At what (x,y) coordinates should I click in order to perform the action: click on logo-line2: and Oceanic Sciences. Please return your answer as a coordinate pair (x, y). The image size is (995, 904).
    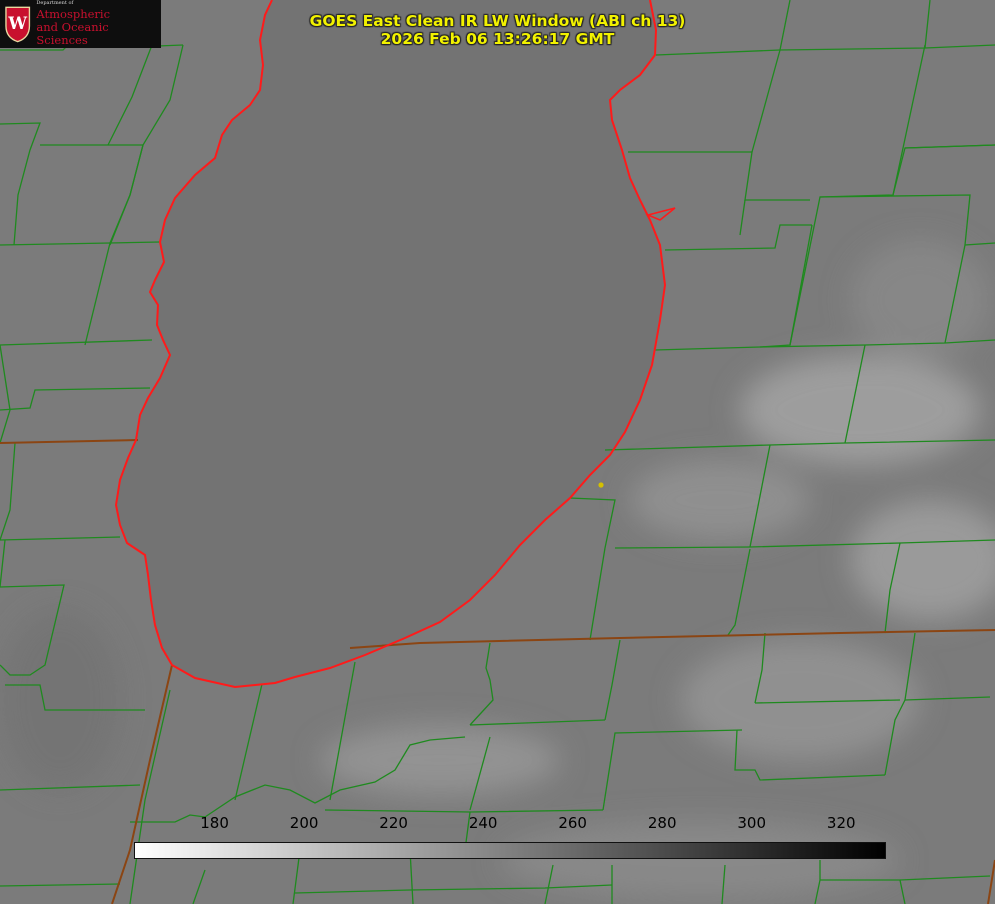
    Looking at the image, I should click on (72, 33).